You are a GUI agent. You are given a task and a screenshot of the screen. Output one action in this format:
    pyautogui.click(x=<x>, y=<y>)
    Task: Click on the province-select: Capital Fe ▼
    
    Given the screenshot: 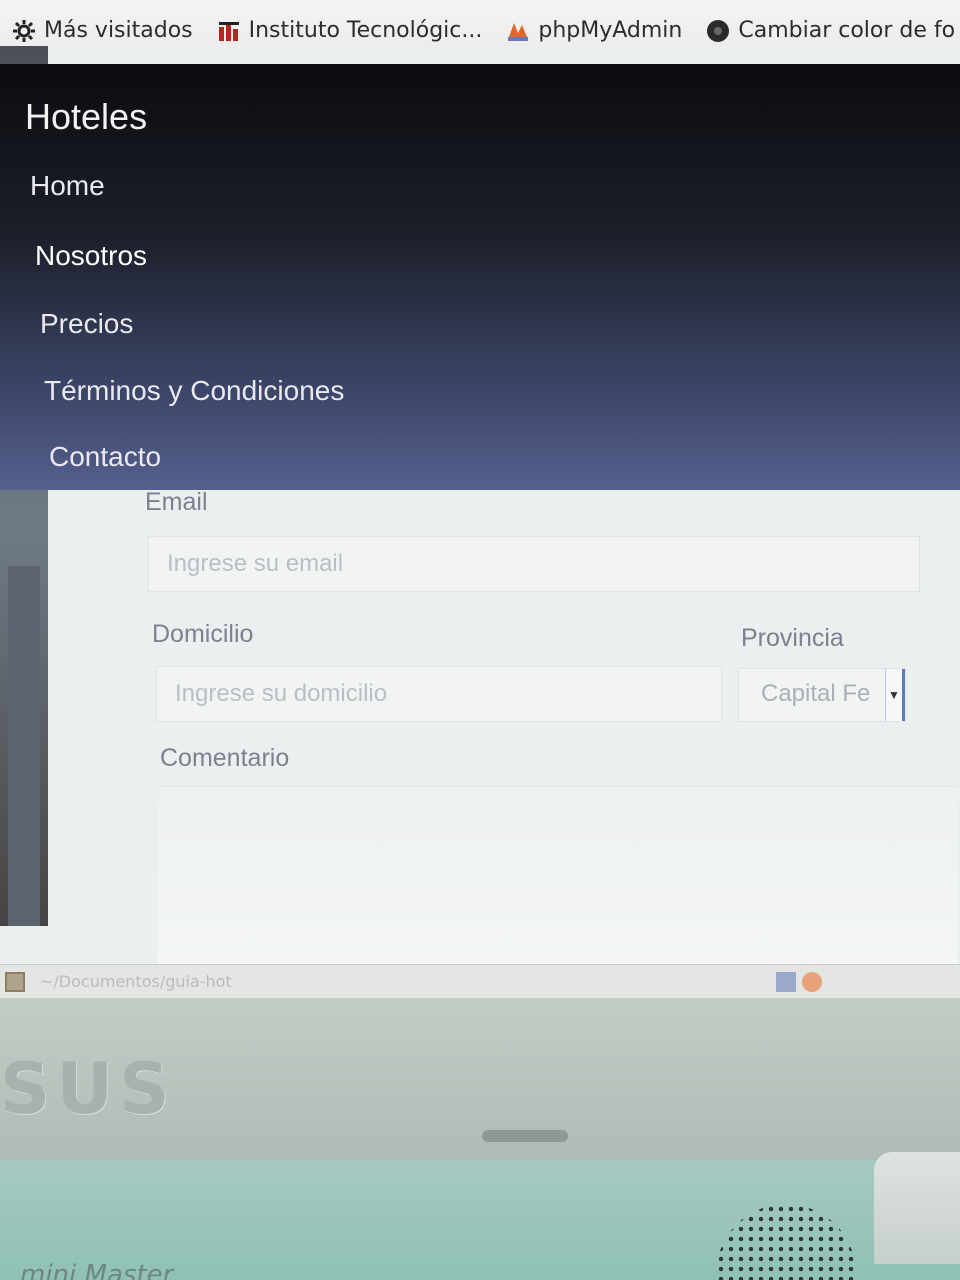 What is the action you would take?
    pyautogui.click(x=822, y=695)
    